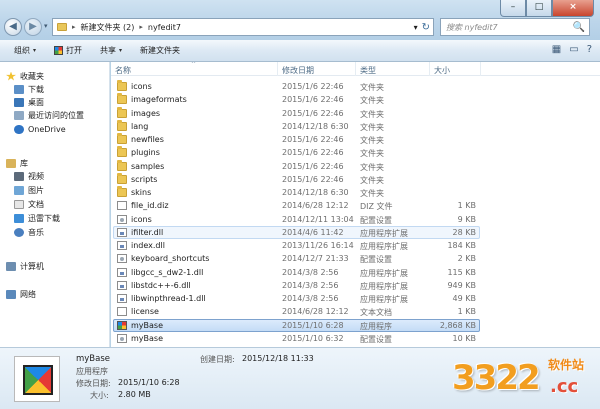 Image resolution: width=600 pixels, height=409 pixels. What do you see at coordinates (147, 338) in the screenshot?
I see `file-name: myBase` at bounding box center [147, 338].